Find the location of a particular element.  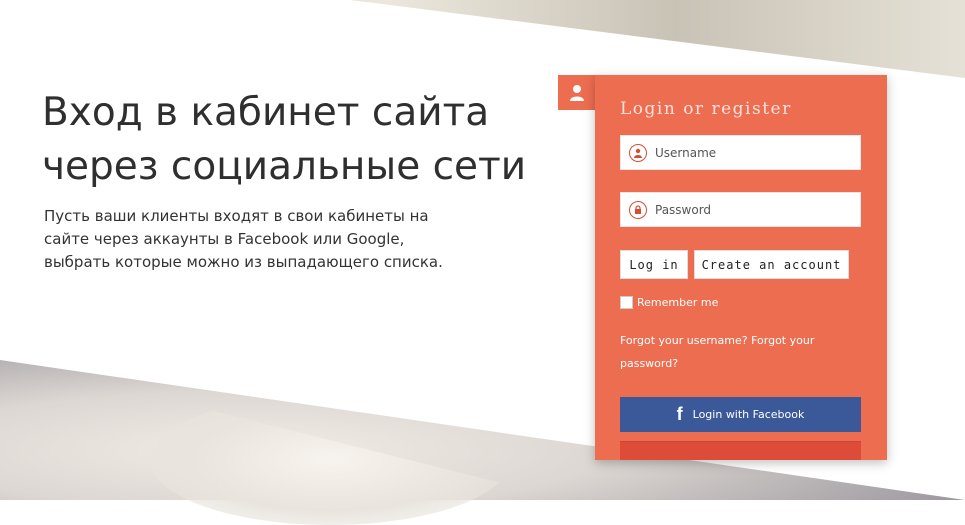

password-input is located at coordinates (757, 209).